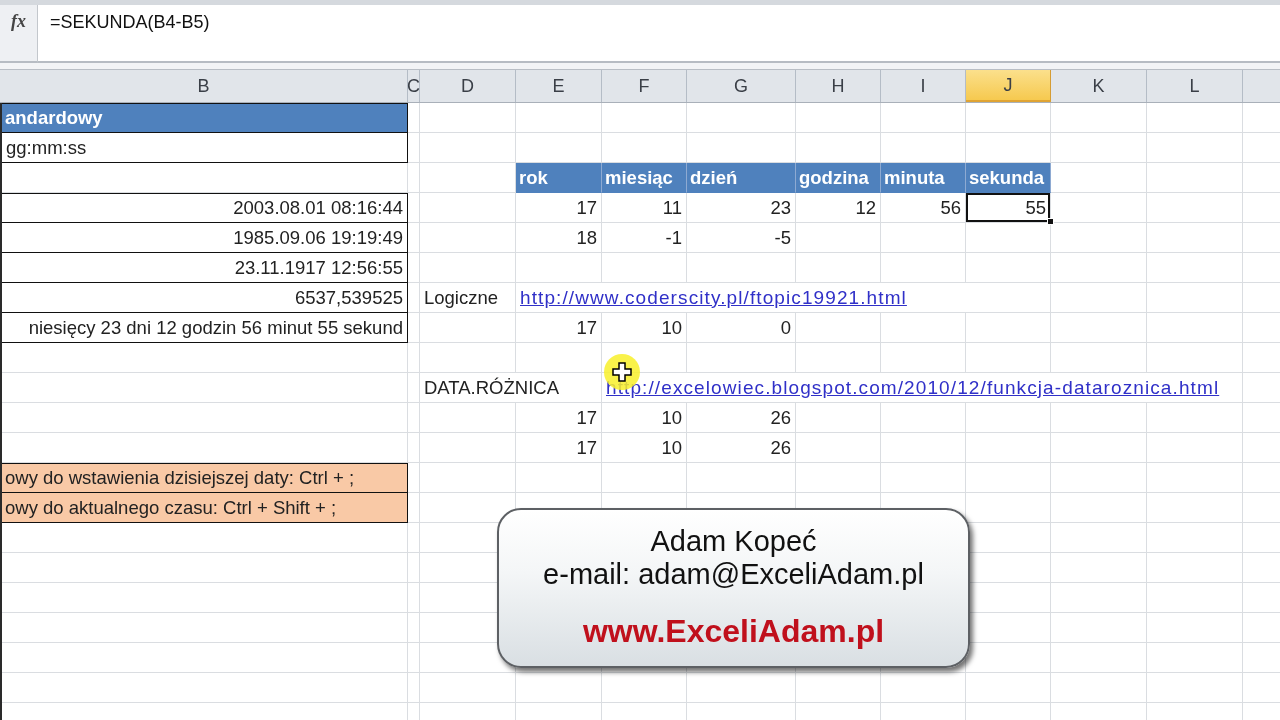  Describe the element at coordinates (741, 178) in the screenshot. I see `table-header-cell: dzień` at that location.